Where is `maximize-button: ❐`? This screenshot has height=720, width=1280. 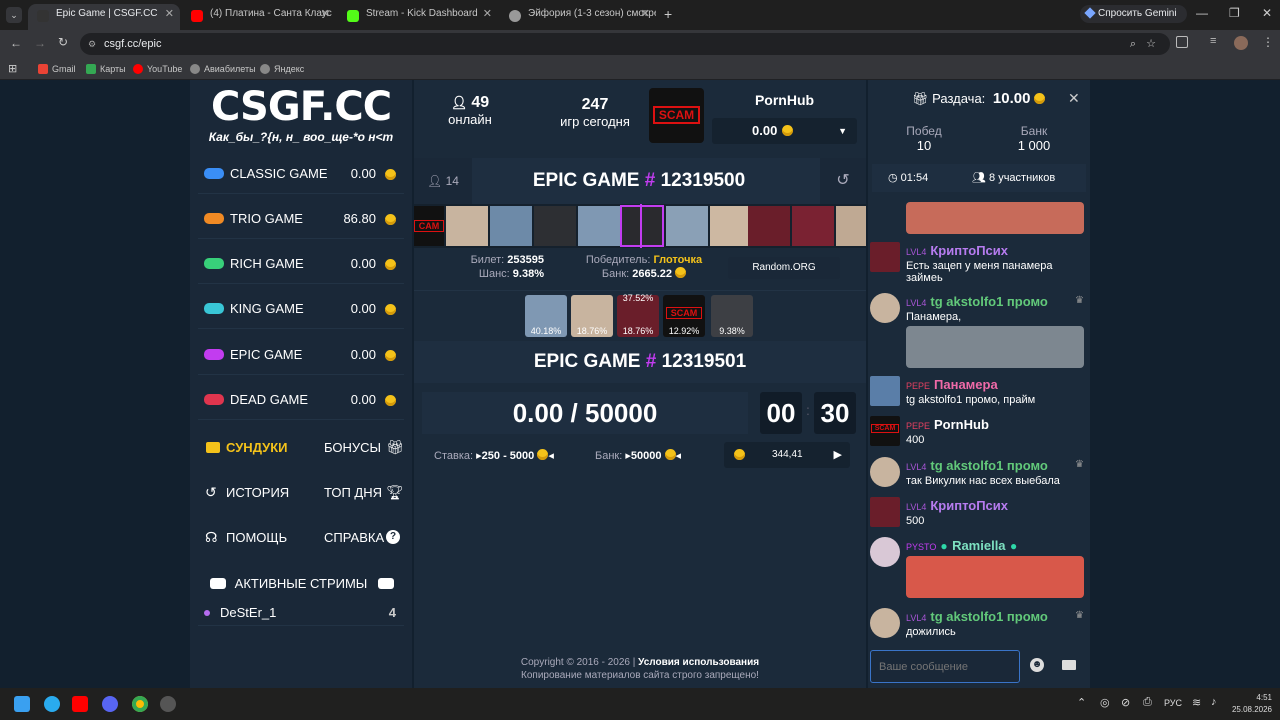
maximize-button: ❐ is located at coordinates (1234, 13).